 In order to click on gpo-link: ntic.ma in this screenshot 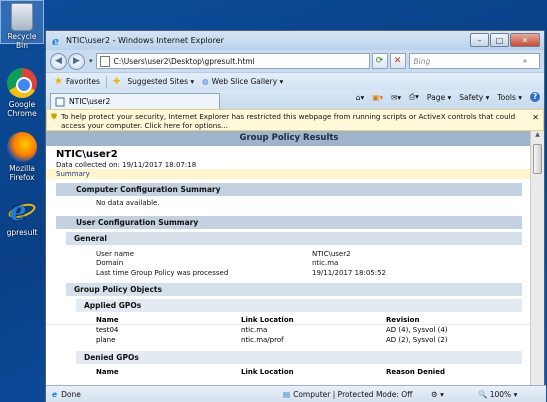, I will do `click(254, 330)`.